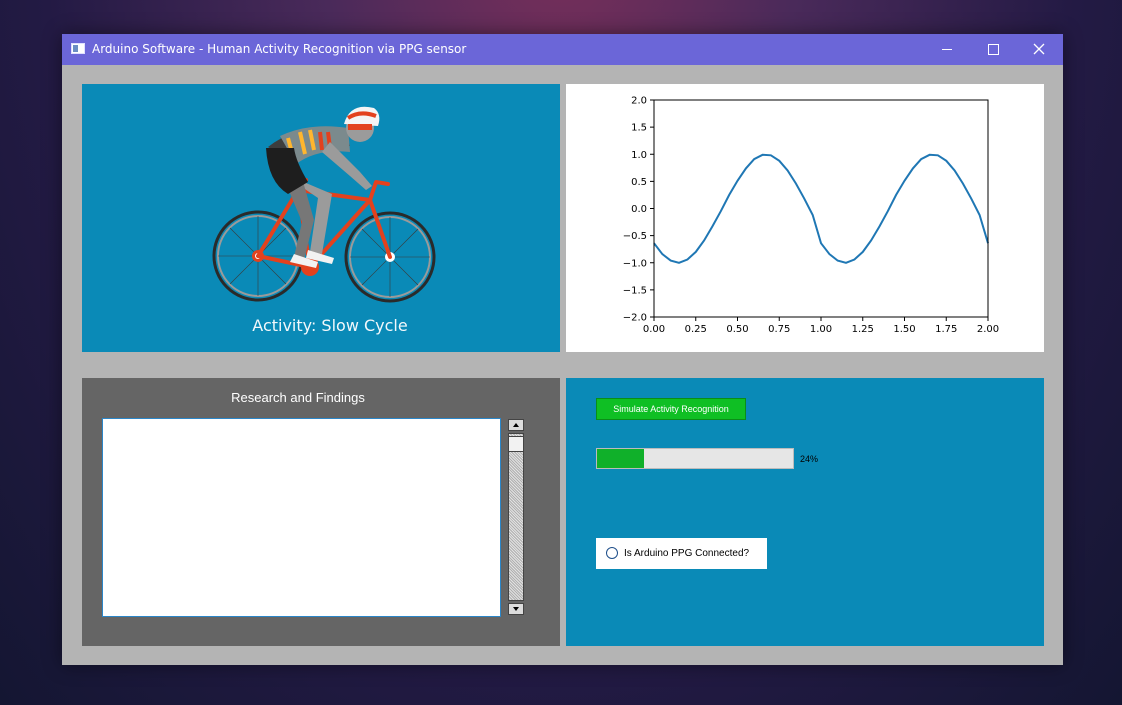  What do you see at coordinates (639, 155) in the screenshot?
I see `y-tick-label: 1.0` at bounding box center [639, 155].